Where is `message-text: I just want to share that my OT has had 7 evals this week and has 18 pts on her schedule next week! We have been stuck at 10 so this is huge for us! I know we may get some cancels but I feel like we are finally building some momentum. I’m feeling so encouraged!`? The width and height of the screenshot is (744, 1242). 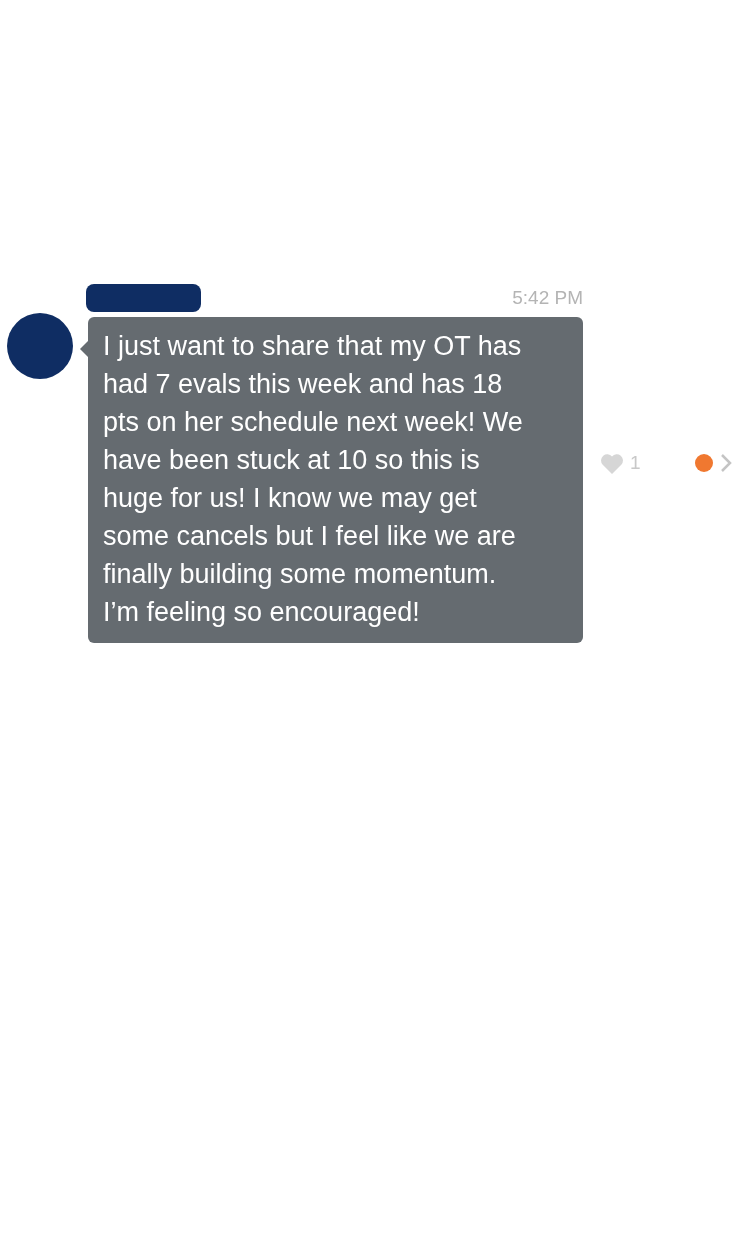 message-text: I just want to share that my OT has had 7 evals this week and has 18 pts on her schedule next week! We have been stuck at 10 so this is huge for us! I know we may get some cancels but I feel like we are finally building some momentum. I’m feeling so encouraged! is located at coordinates (313, 479).